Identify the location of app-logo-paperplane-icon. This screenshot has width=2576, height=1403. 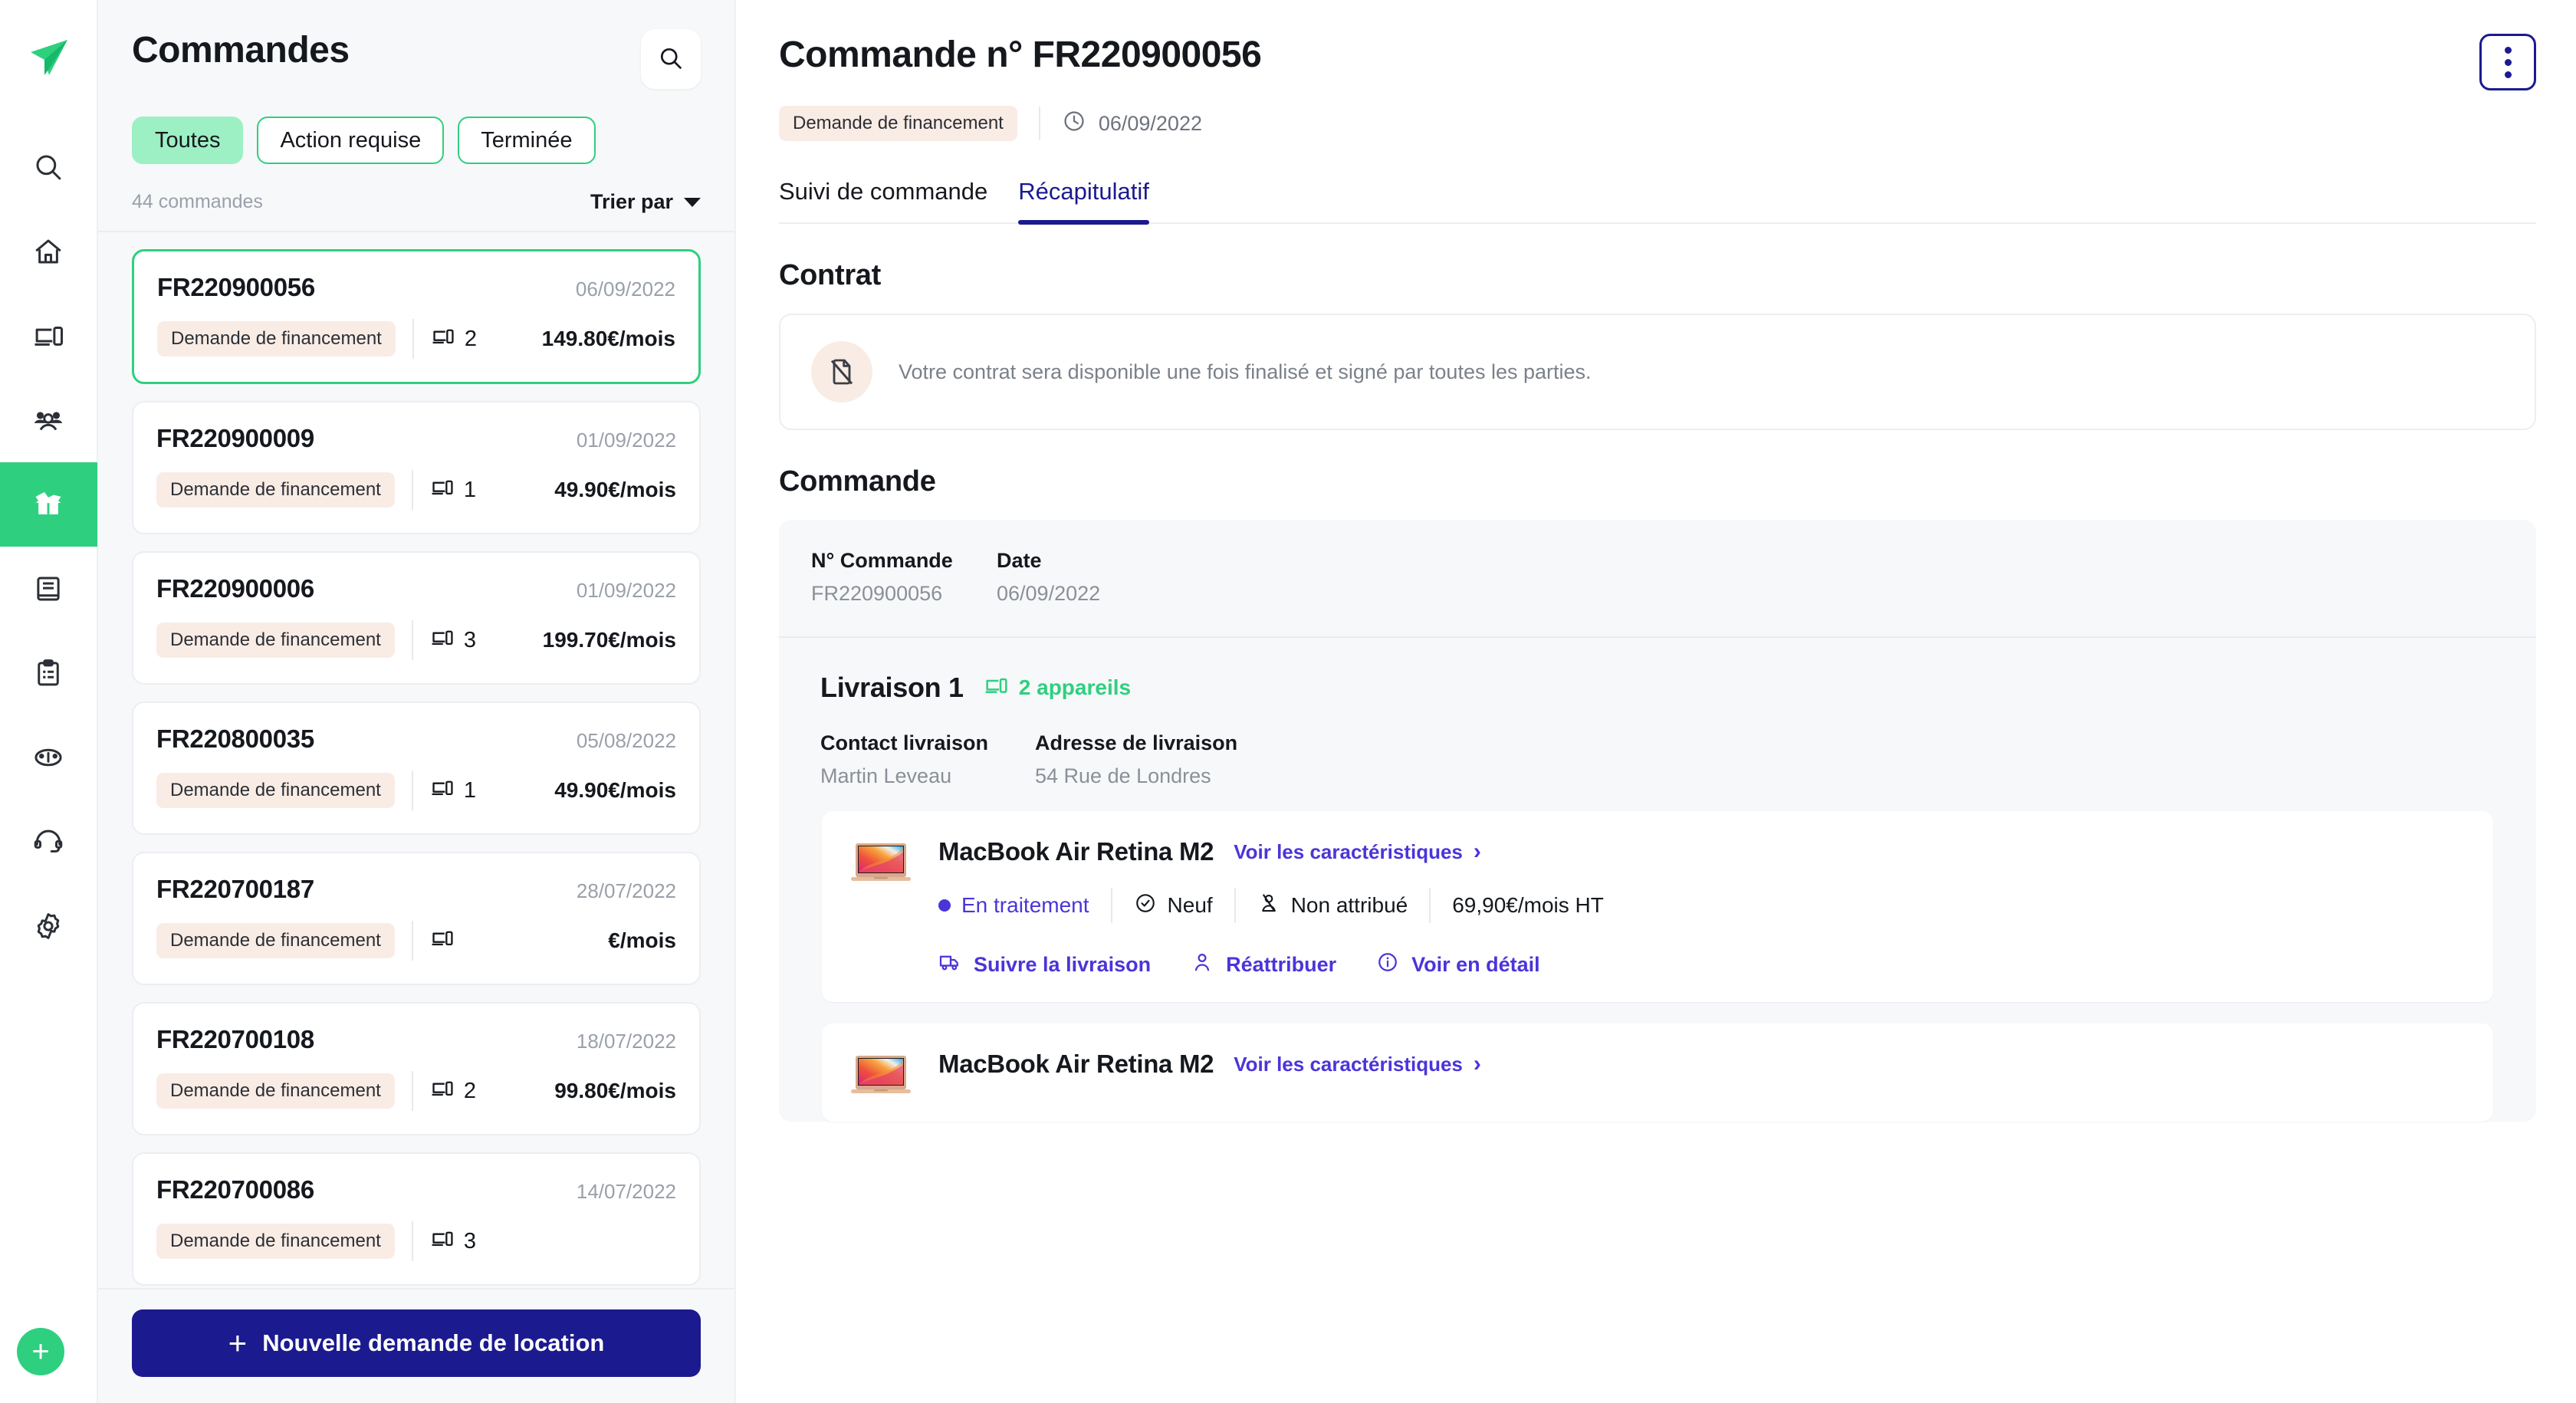
(48, 60).